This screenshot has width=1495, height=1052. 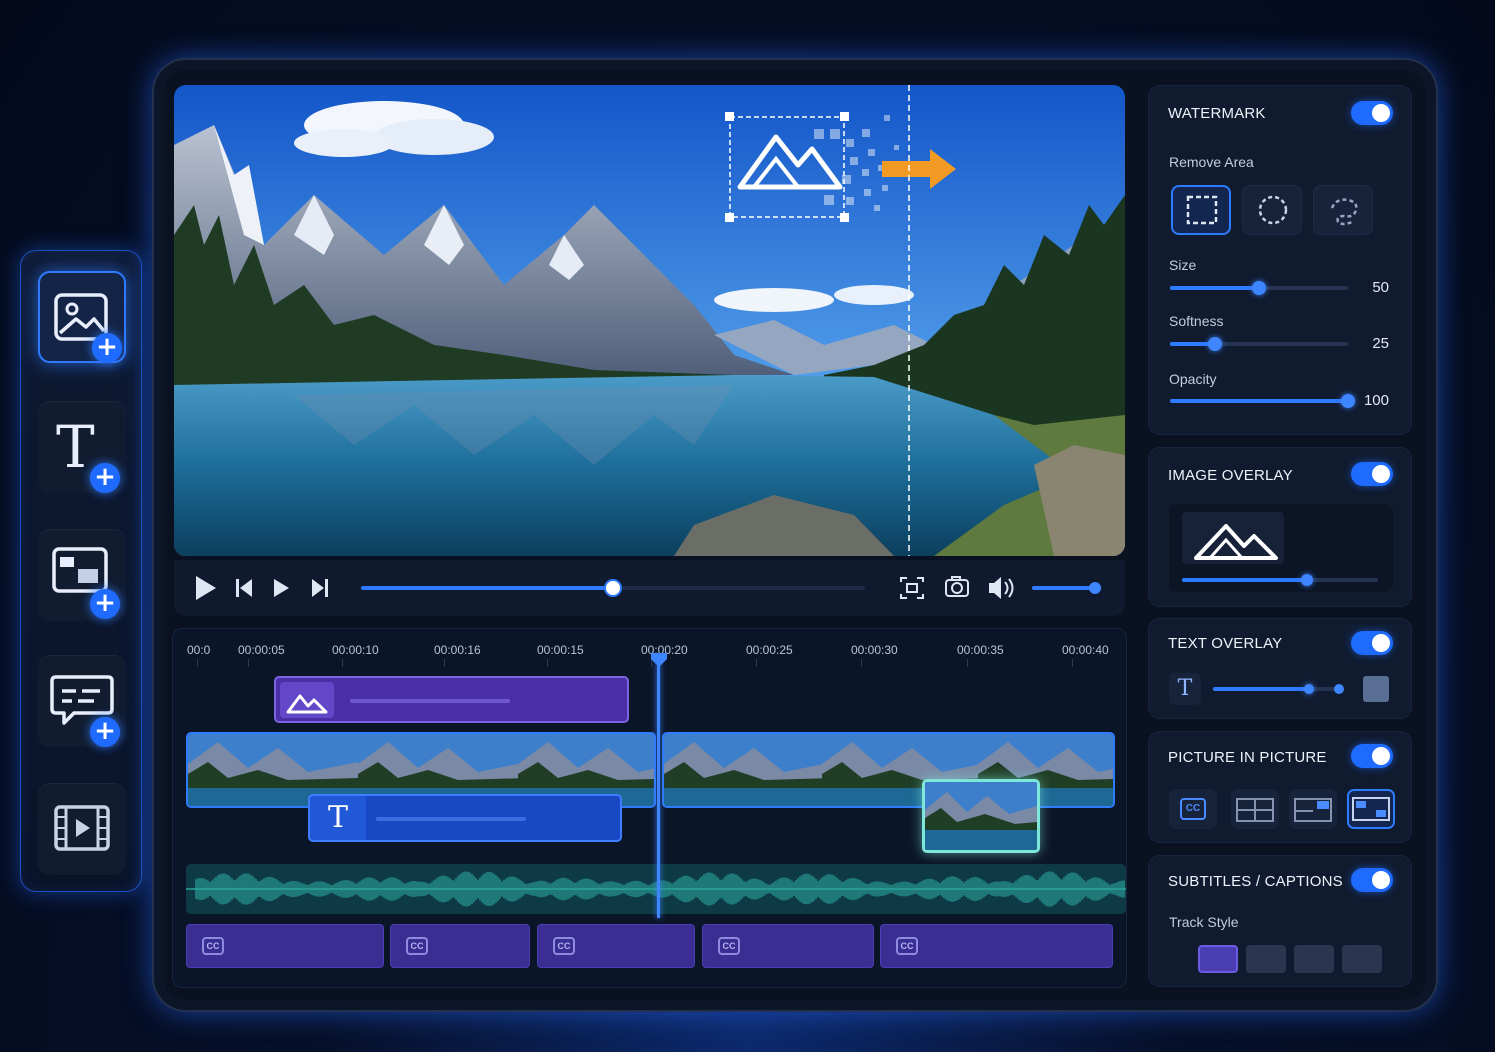 I want to click on pip-layout-2-button, so click(x=1313, y=809).